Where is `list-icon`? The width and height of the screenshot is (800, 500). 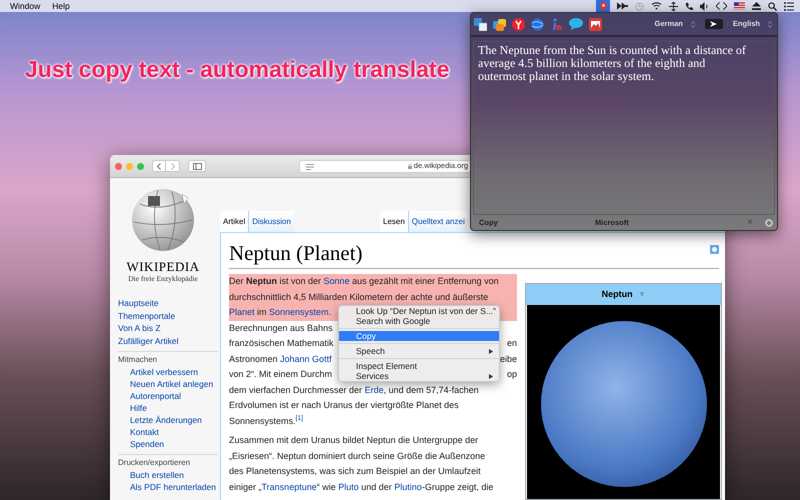
list-icon is located at coordinates (789, 6).